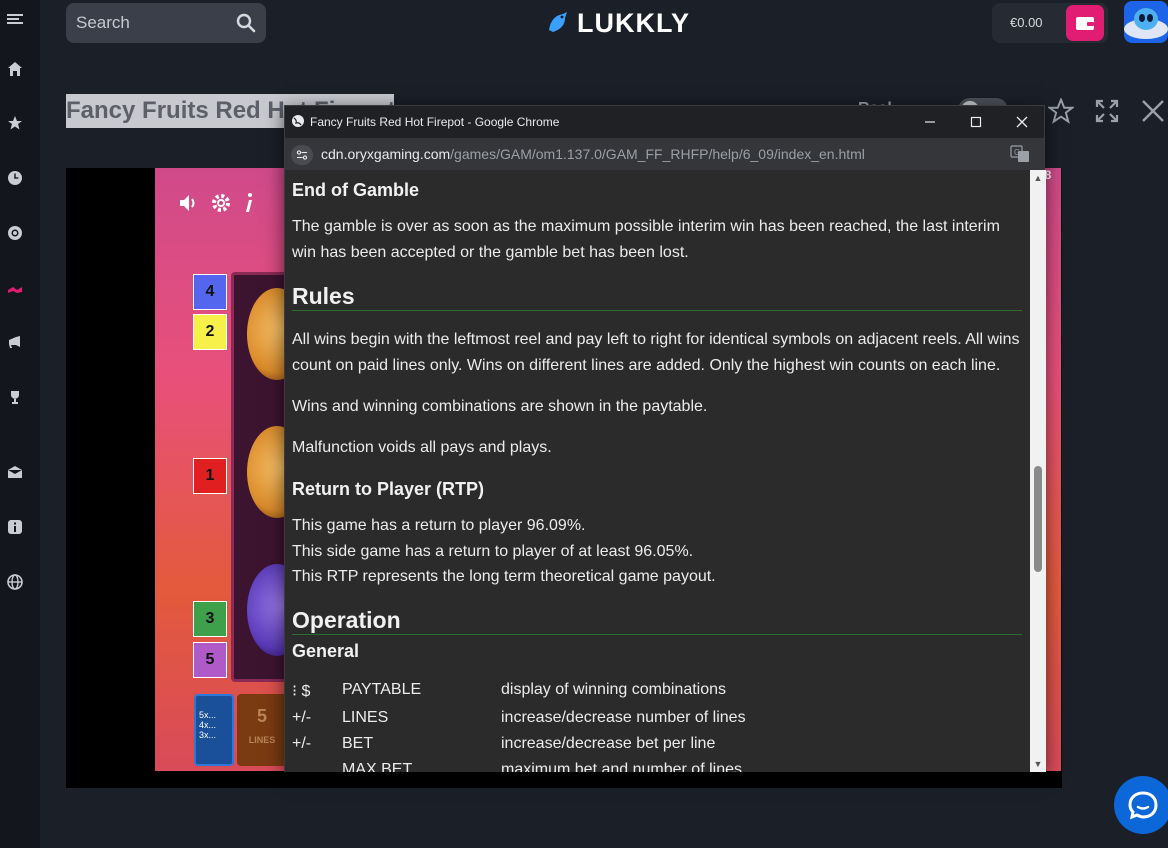 This screenshot has height=848, width=1168. What do you see at coordinates (358, 743) in the screenshot?
I see `operation-name: BET` at bounding box center [358, 743].